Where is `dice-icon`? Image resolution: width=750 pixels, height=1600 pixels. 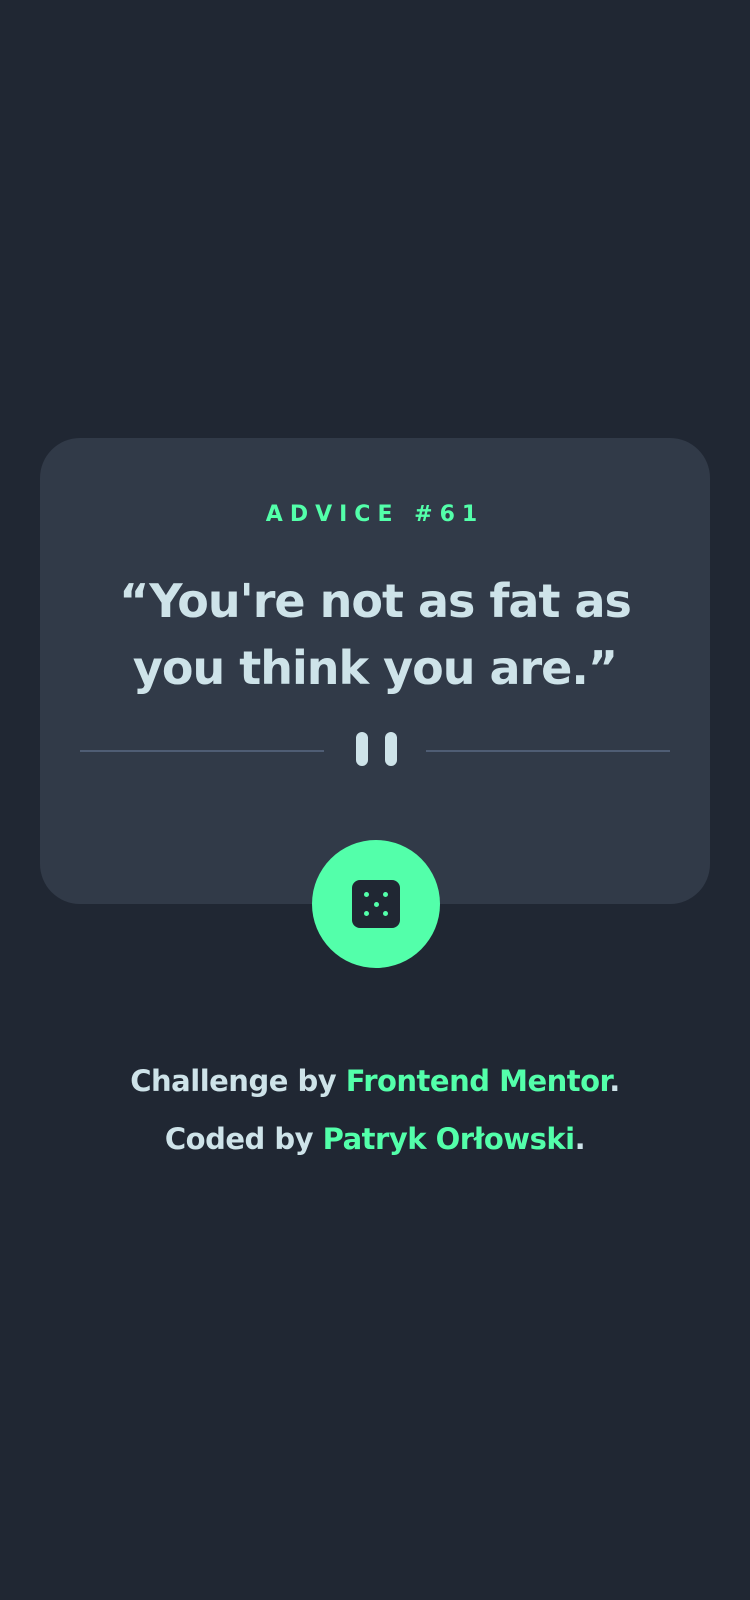
dice-icon is located at coordinates (376, 904).